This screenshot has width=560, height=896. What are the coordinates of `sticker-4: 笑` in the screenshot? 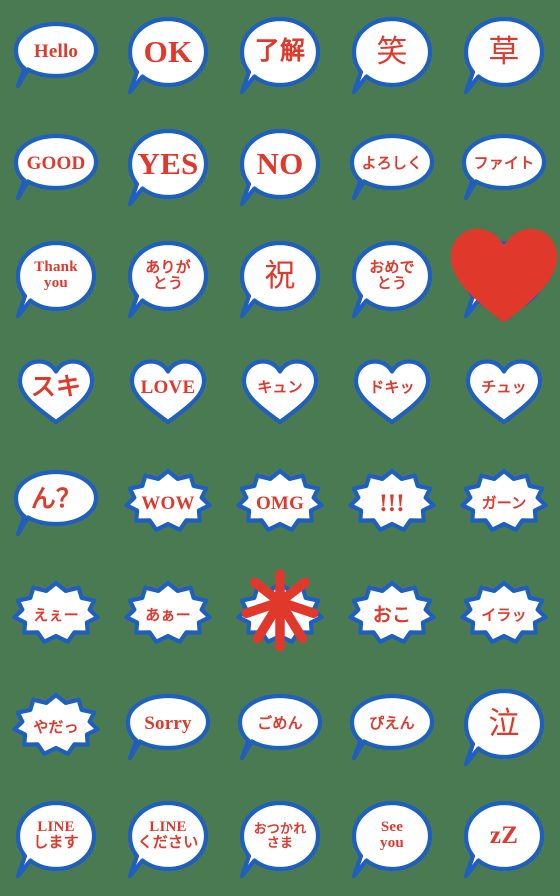 It's located at (392, 56).